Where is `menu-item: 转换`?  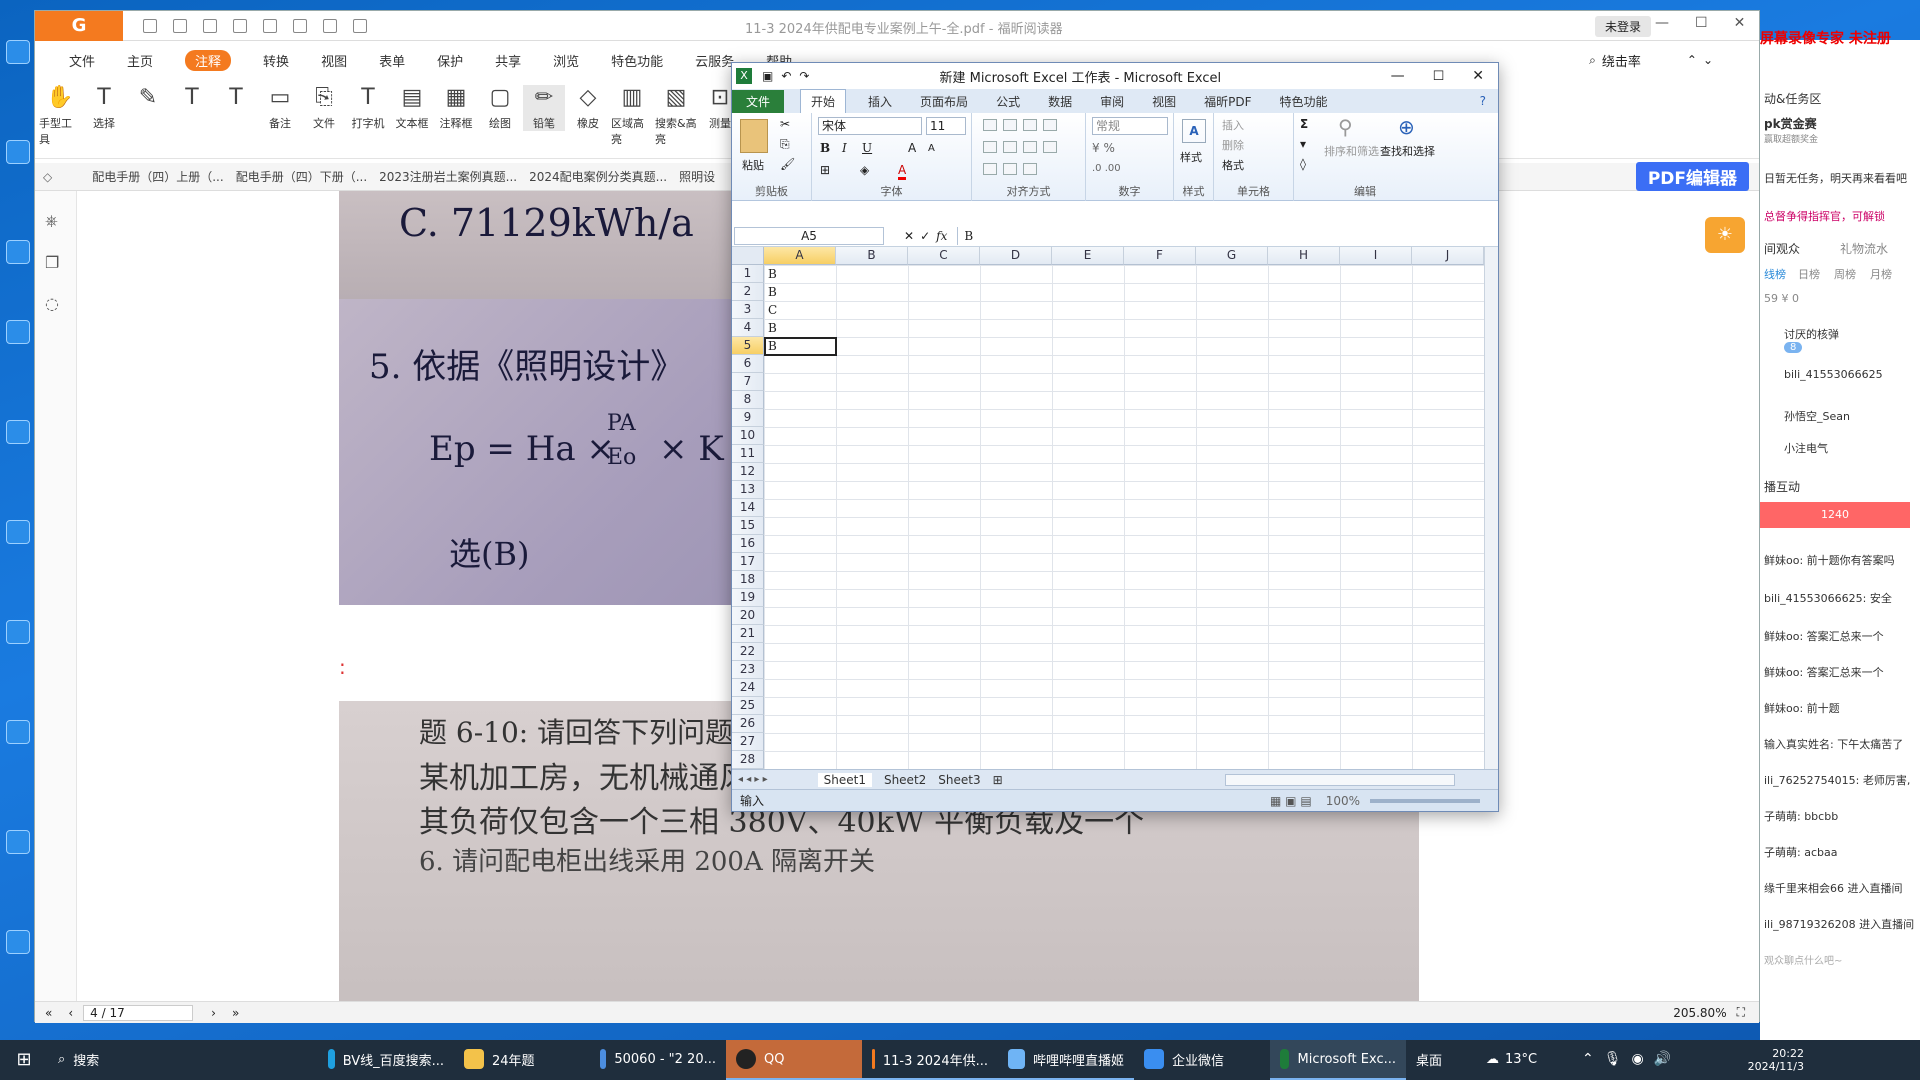
menu-item: 转换 is located at coordinates (276, 60).